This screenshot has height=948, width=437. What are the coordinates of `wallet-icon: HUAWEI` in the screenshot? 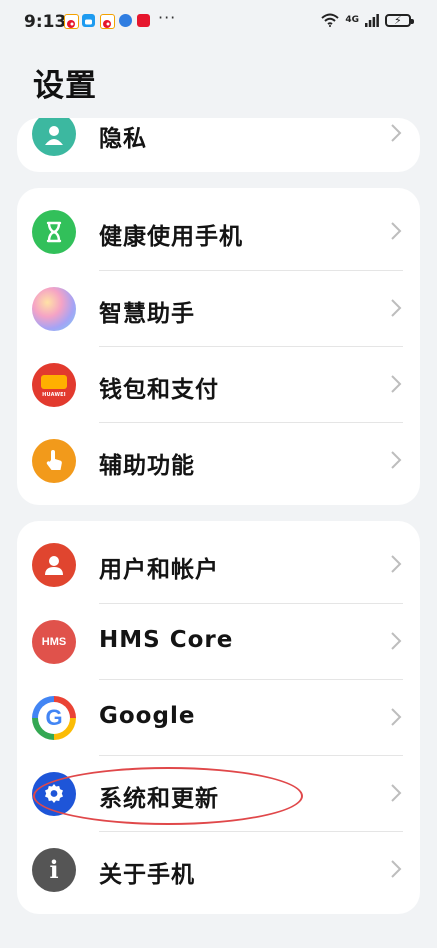 It's located at (54, 385).